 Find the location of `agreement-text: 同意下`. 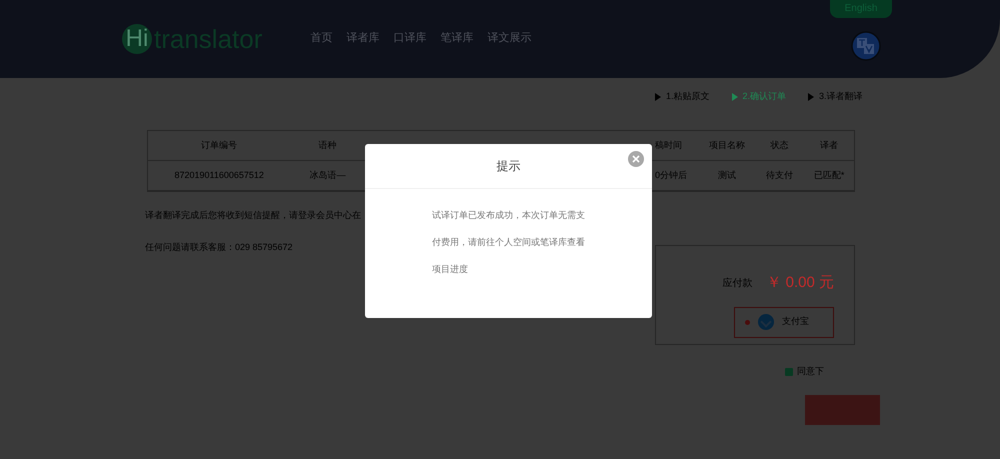

agreement-text: 同意下 is located at coordinates (810, 371).